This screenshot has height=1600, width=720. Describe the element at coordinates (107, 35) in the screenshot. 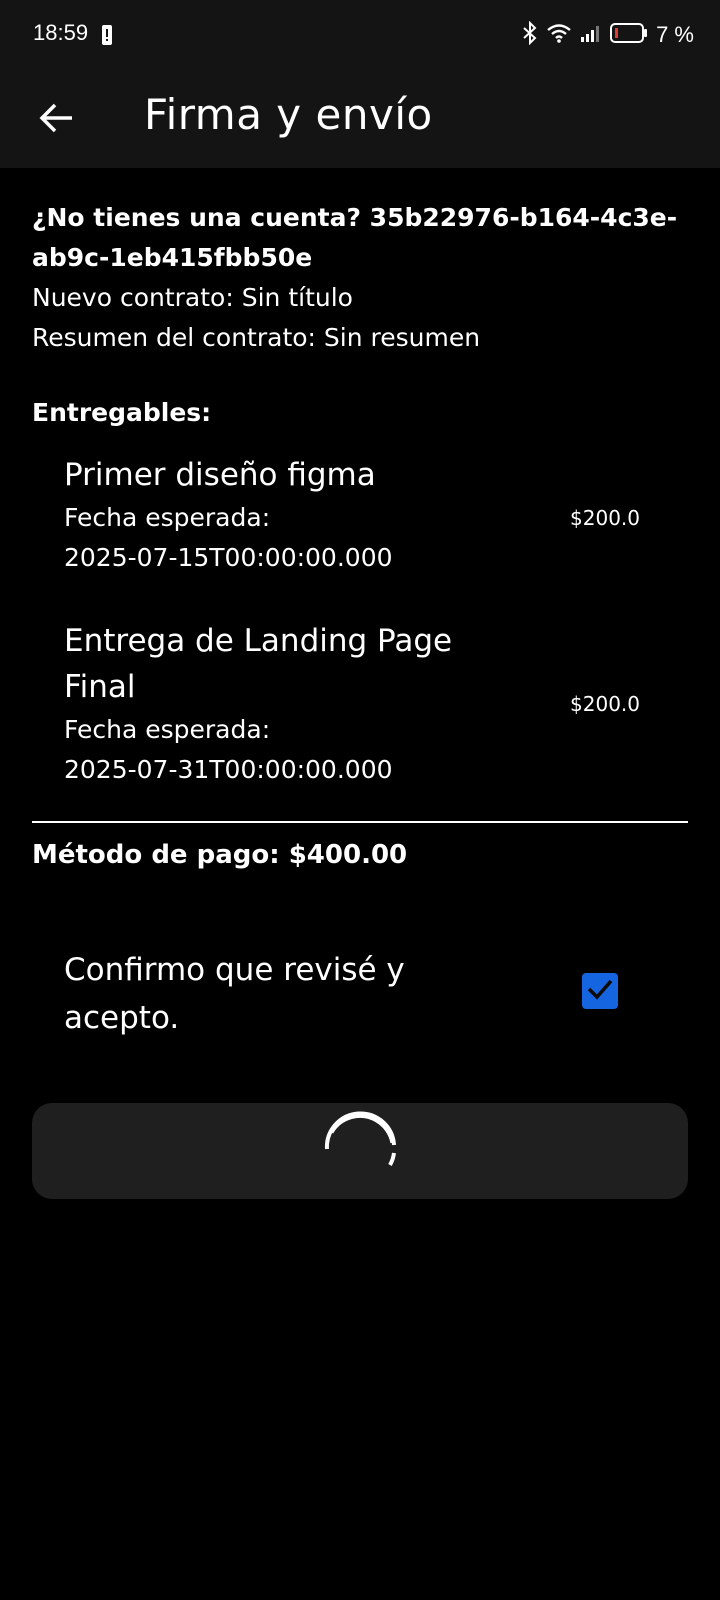

I see `alert-icon` at that location.